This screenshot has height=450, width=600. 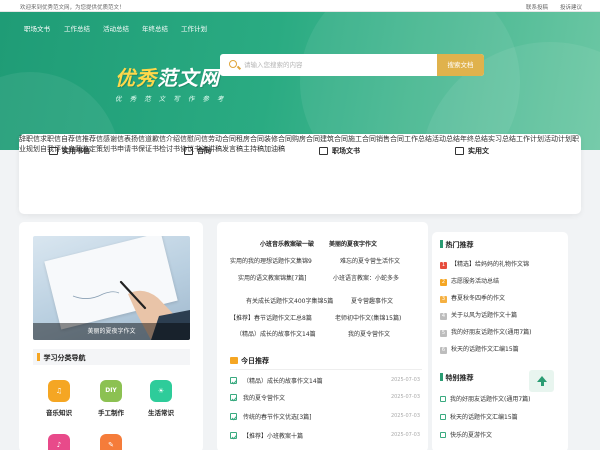 What do you see at coordinates (71, 139) in the screenshot?
I see `category-link: 自荐信` at bounding box center [71, 139].